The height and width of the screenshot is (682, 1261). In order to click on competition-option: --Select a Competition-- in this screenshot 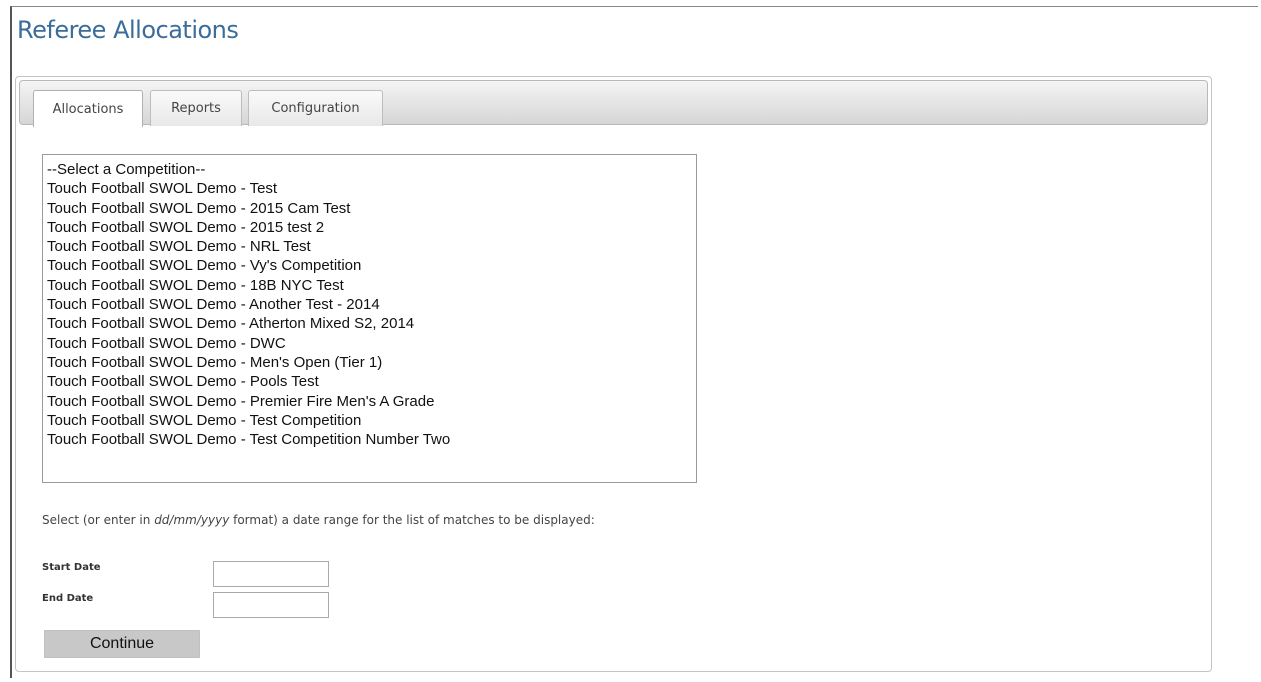, I will do `click(371, 169)`.